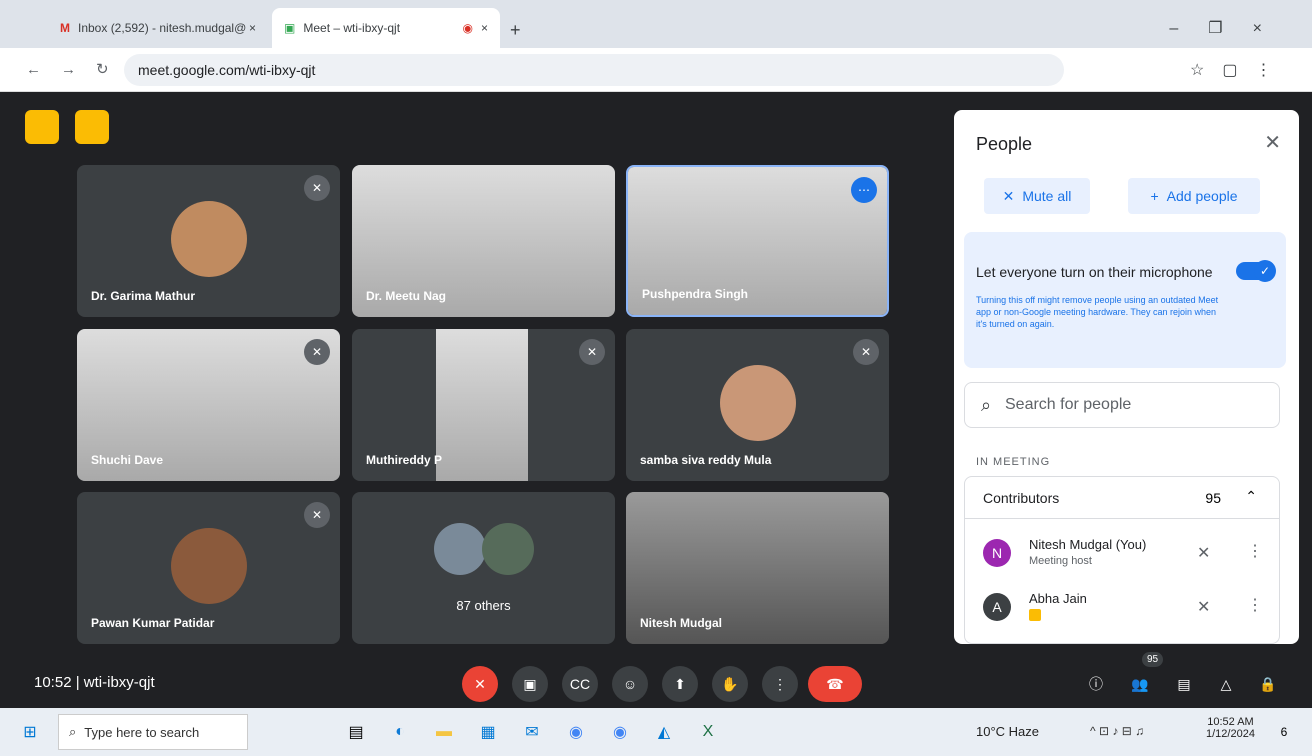  What do you see at coordinates (483, 241) in the screenshot?
I see `tile-meetu: Dr. Meetu Nag` at bounding box center [483, 241].